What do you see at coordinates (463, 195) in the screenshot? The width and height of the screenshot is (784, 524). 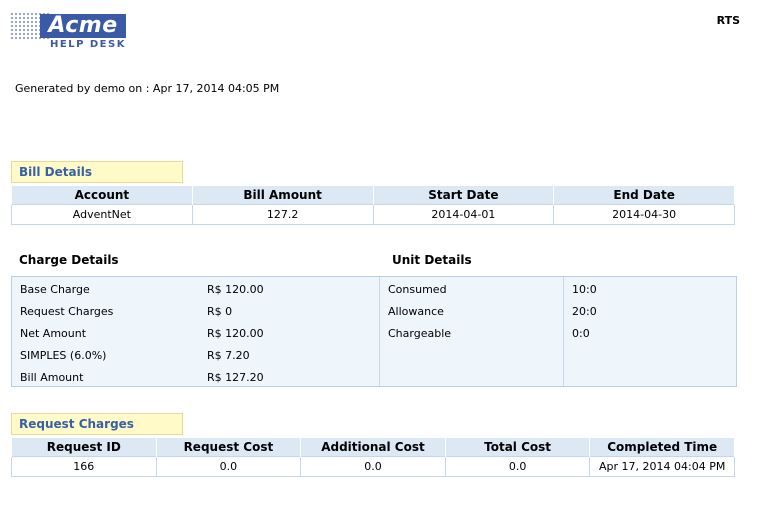 I see `column-header: Start Date` at bounding box center [463, 195].